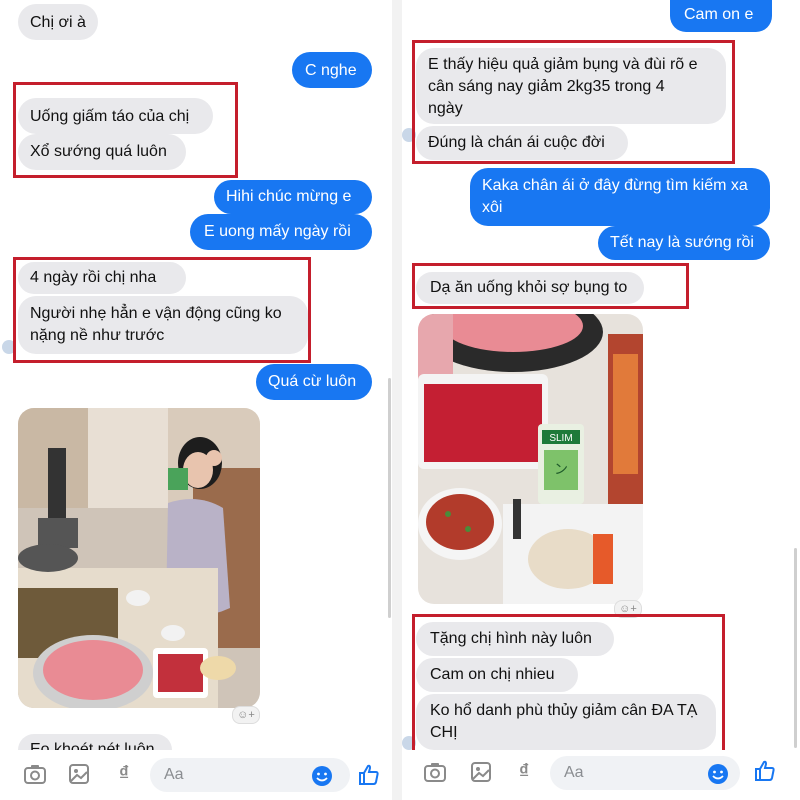 The height and width of the screenshot is (800, 800). I want to click on message-text: Tết nay là sướng rồi, so click(682, 242).